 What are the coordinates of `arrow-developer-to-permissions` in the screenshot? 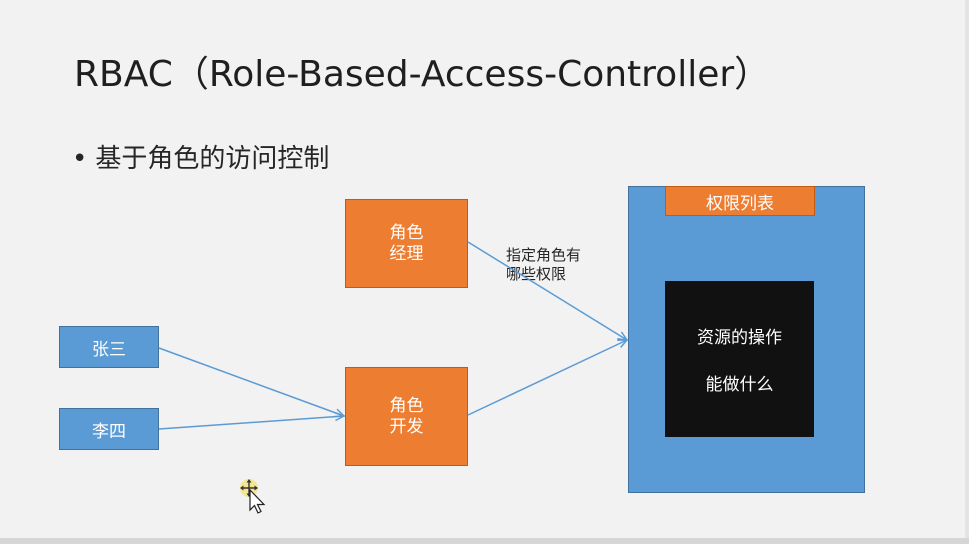 It's located at (547, 378).